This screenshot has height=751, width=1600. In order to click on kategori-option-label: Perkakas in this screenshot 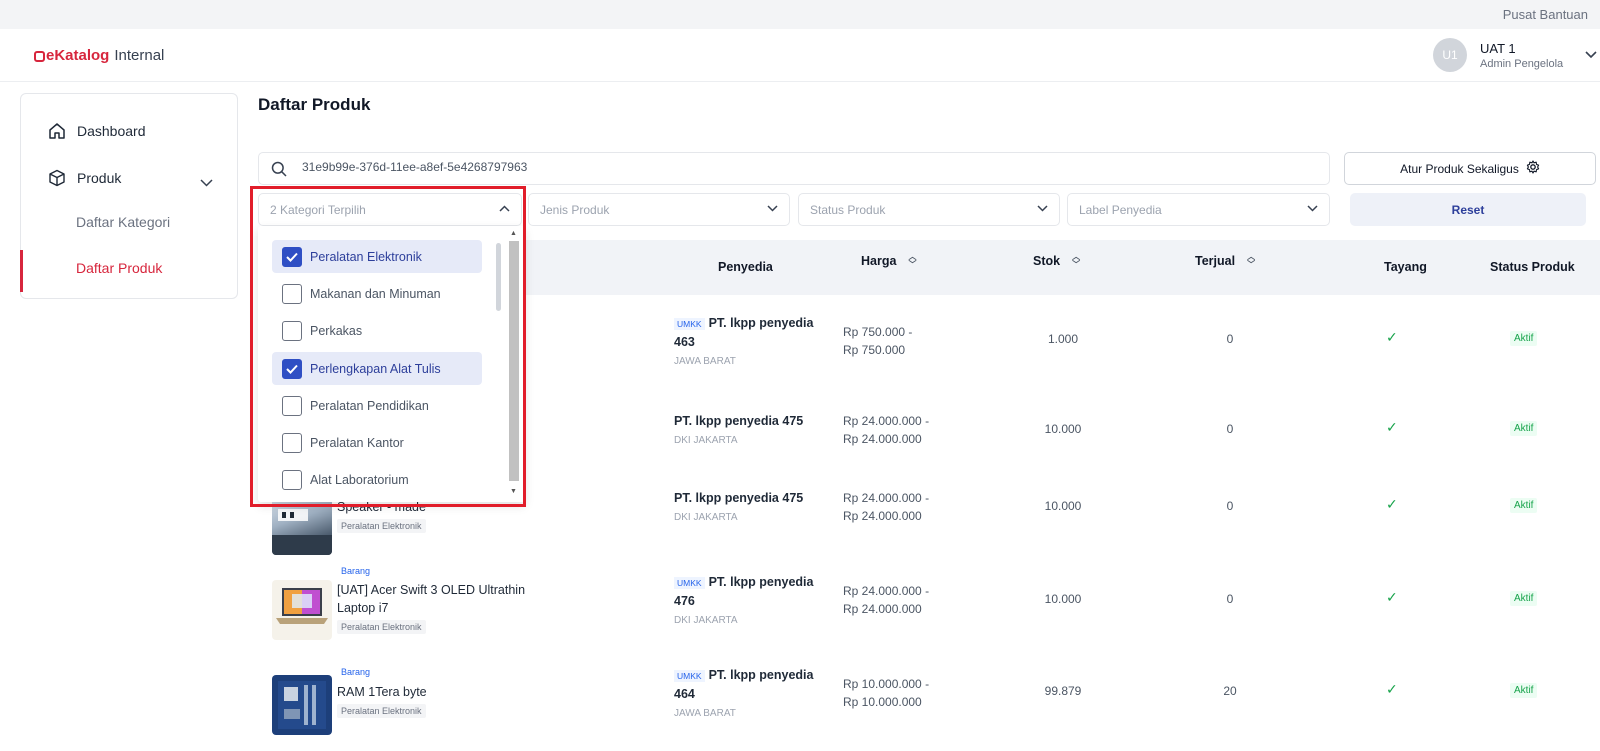, I will do `click(336, 330)`.